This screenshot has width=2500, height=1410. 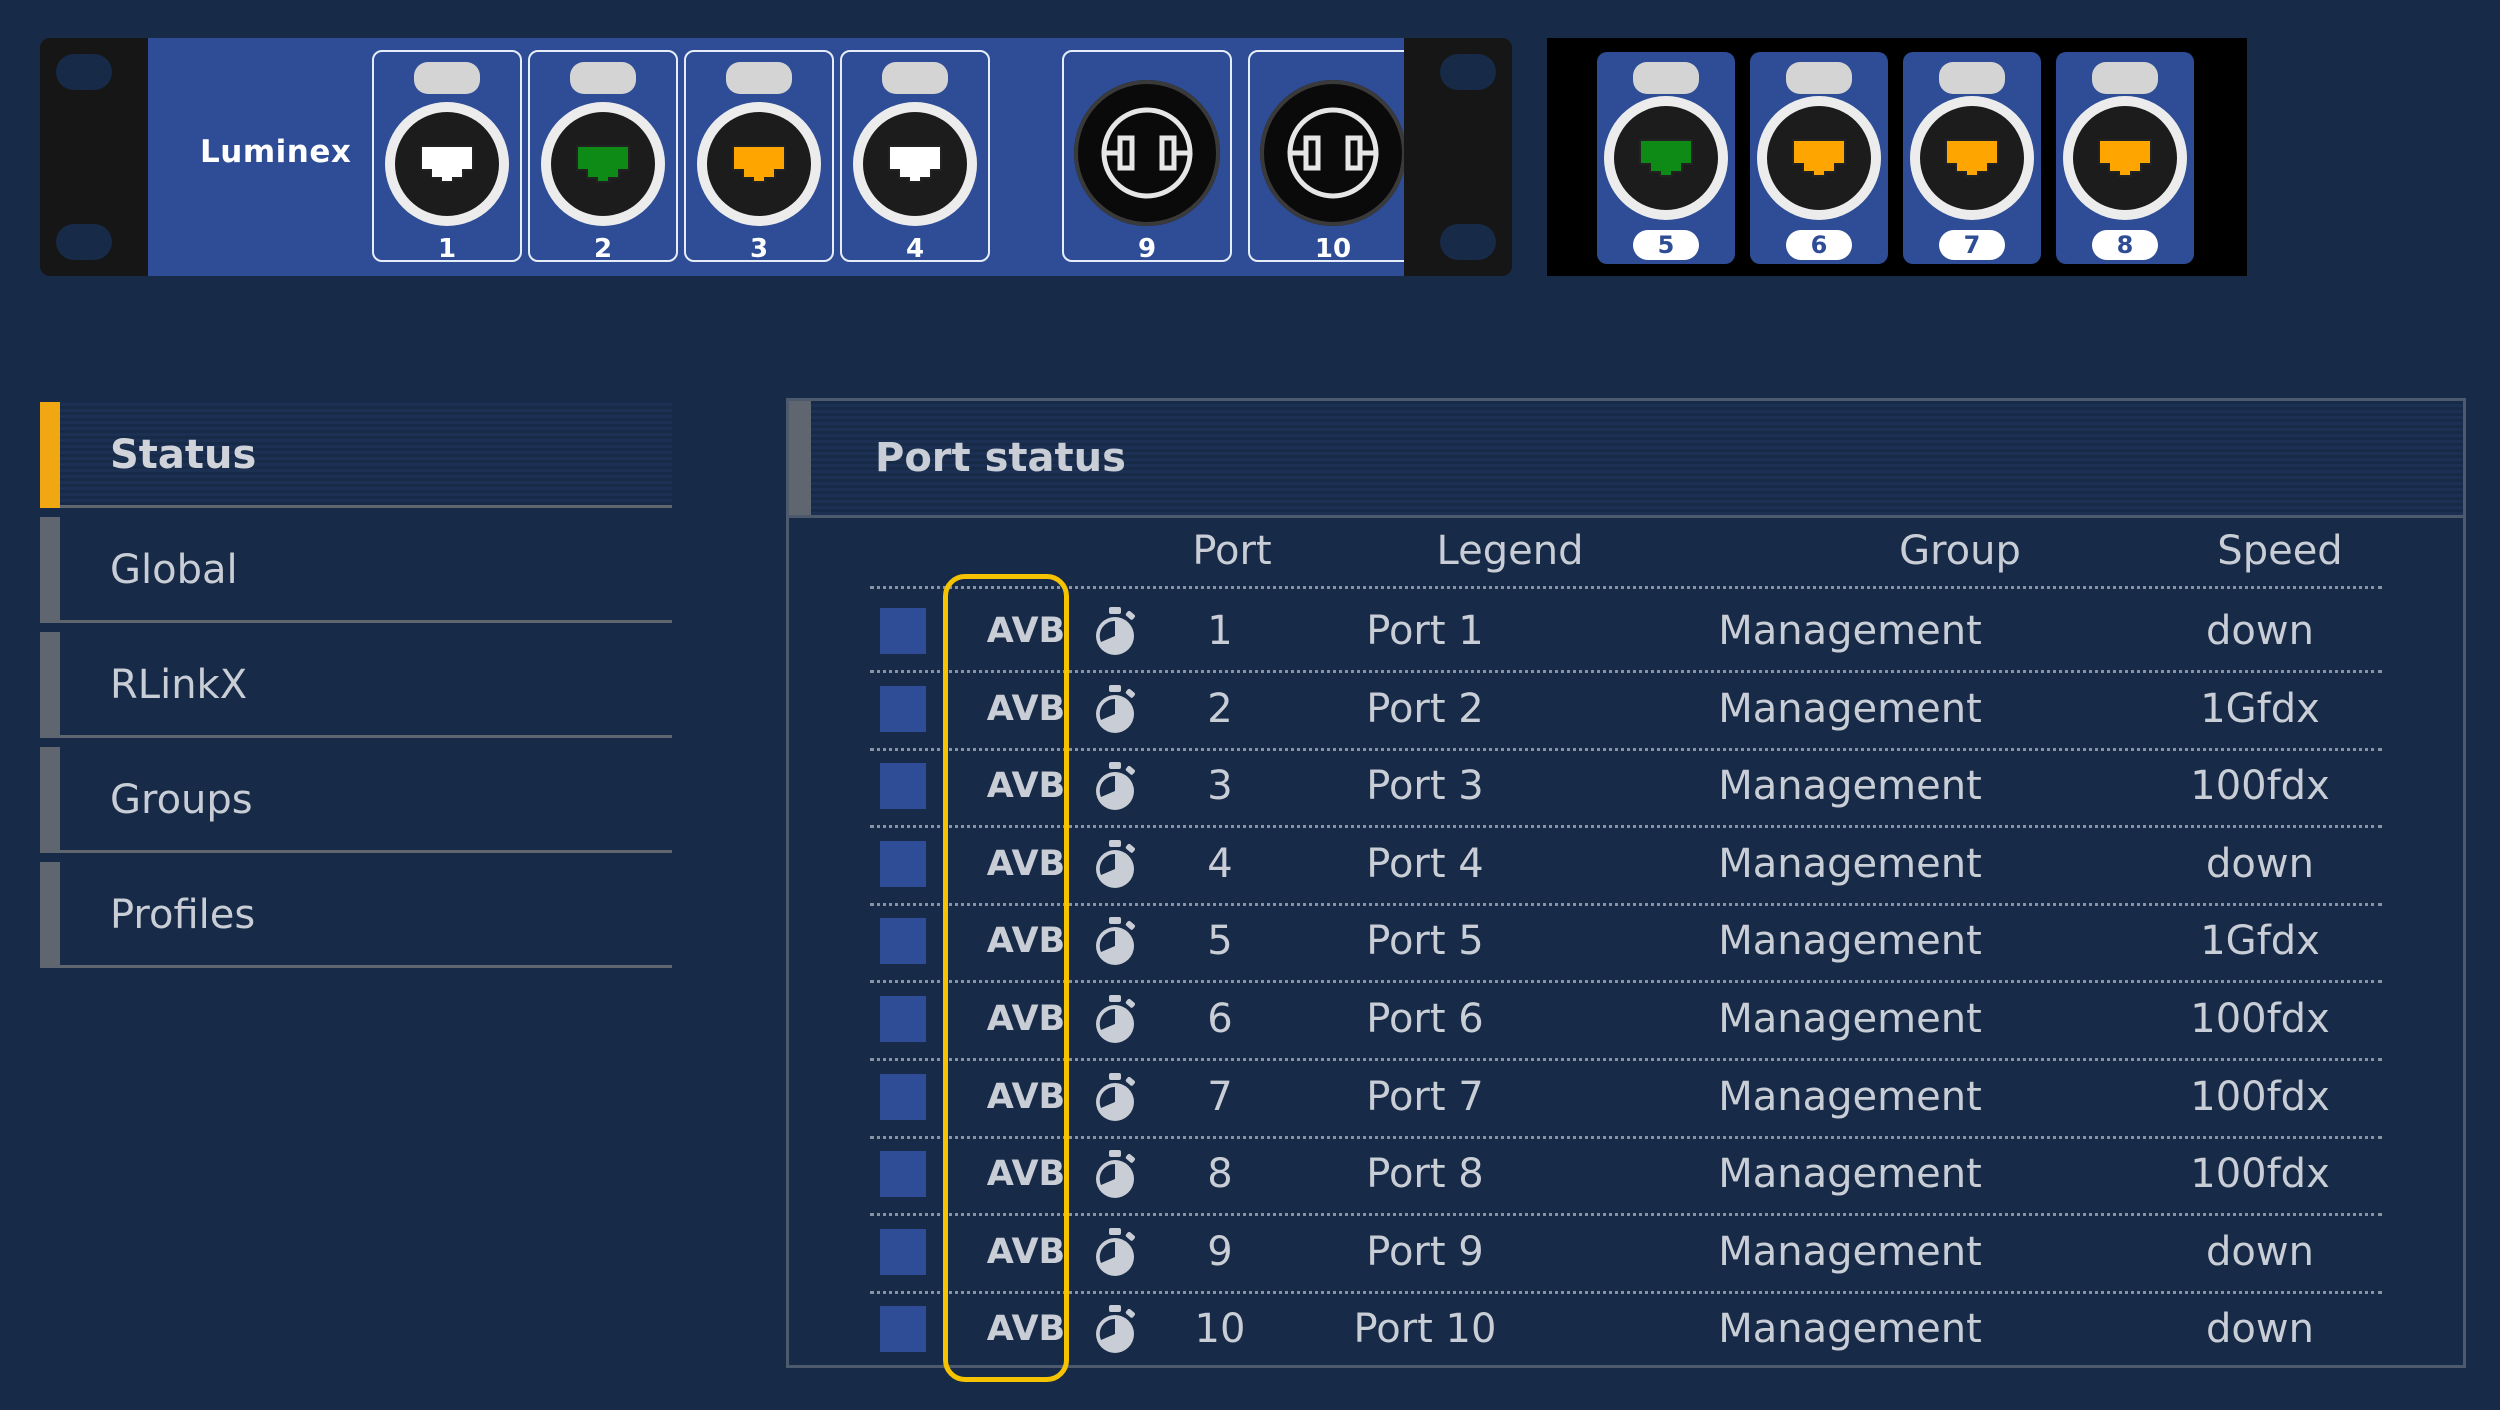 What do you see at coordinates (2280, 551) in the screenshot?
I see `column-header-speed: Speed` at bounding box center [2280, 551].